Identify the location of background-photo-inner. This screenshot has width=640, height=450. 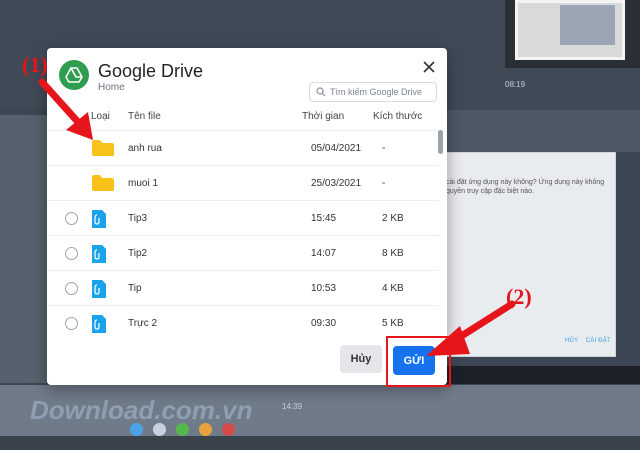
(587, 25).